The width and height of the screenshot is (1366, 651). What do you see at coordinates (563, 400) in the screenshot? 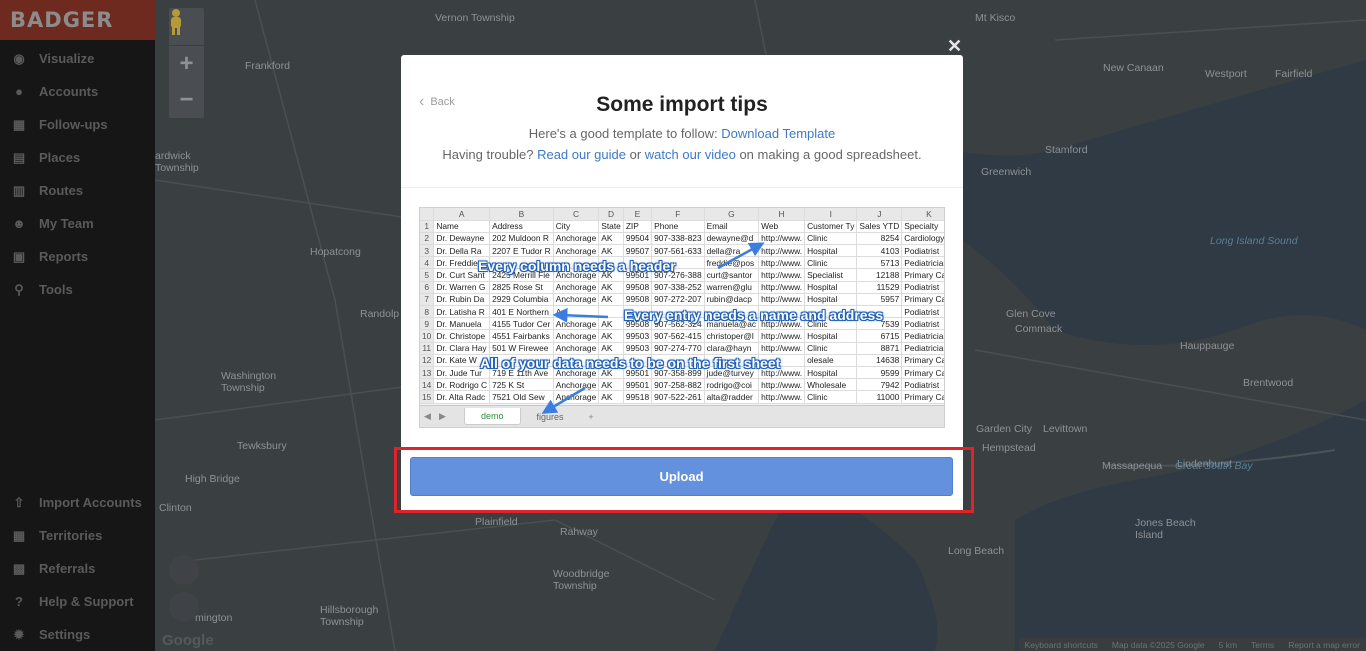
I see `arrow-first-sheet` at bounding box center [563, 400].